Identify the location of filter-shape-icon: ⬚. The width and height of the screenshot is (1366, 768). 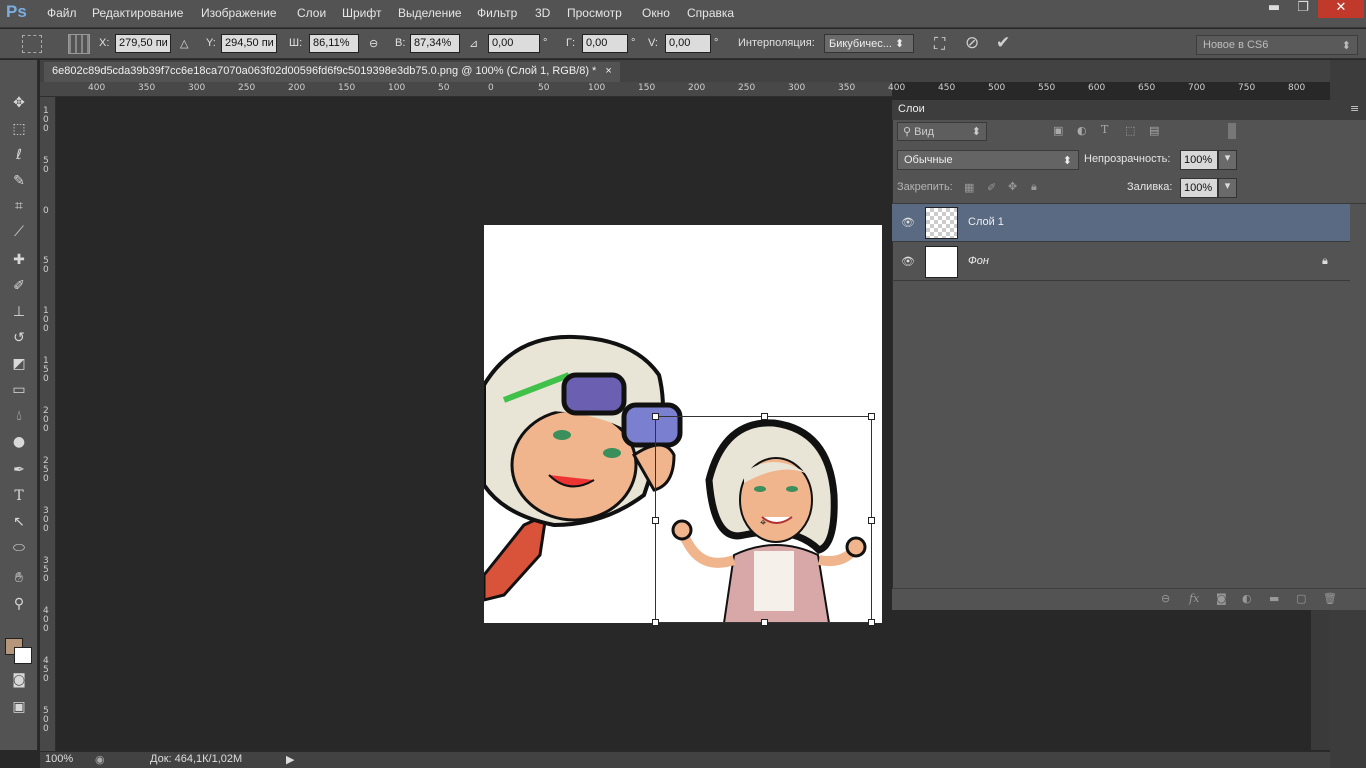
(1130, 130).